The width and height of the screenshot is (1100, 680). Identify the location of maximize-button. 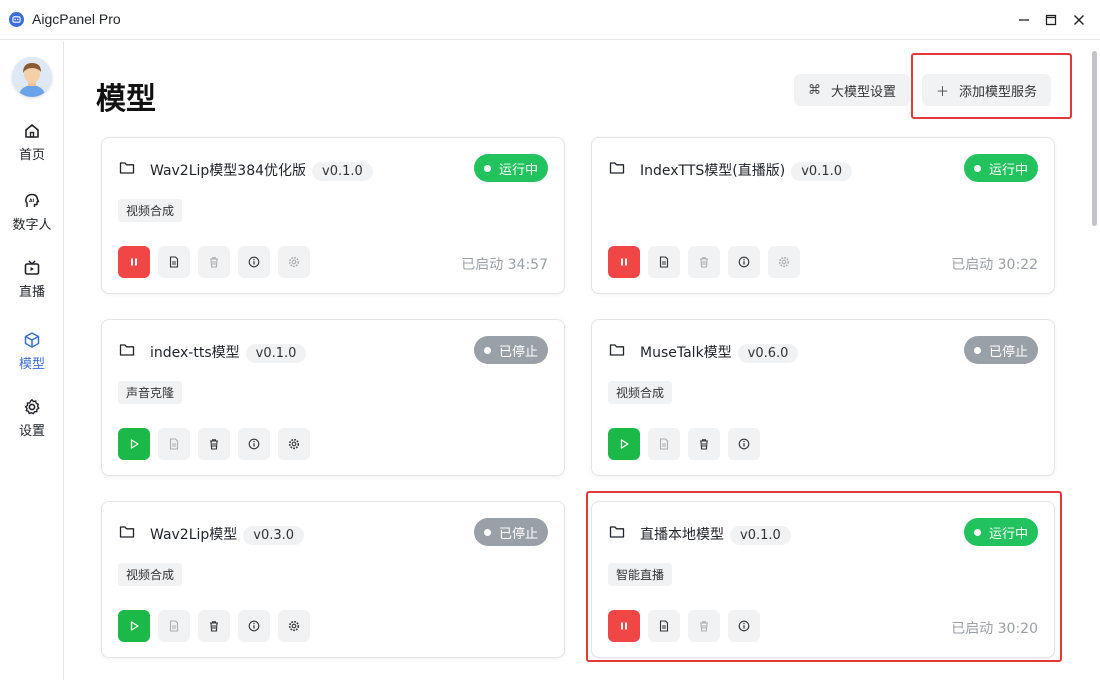
(1051, 20).